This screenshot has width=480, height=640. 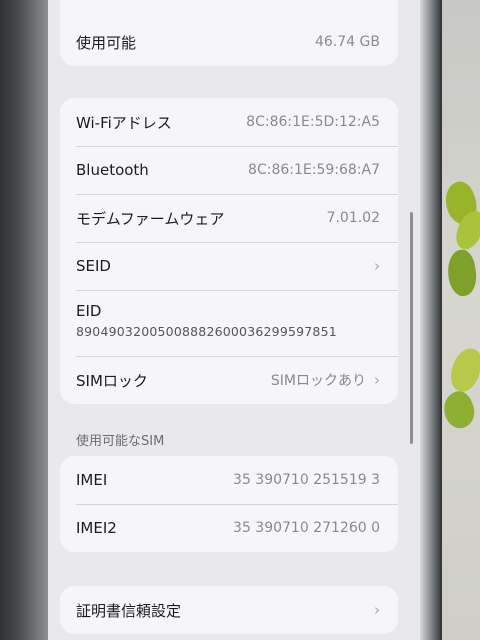 I want to click on bluetooth-row: Bluetooth 8C:86:1E:59:68:A7, so click(x=229, y=170).